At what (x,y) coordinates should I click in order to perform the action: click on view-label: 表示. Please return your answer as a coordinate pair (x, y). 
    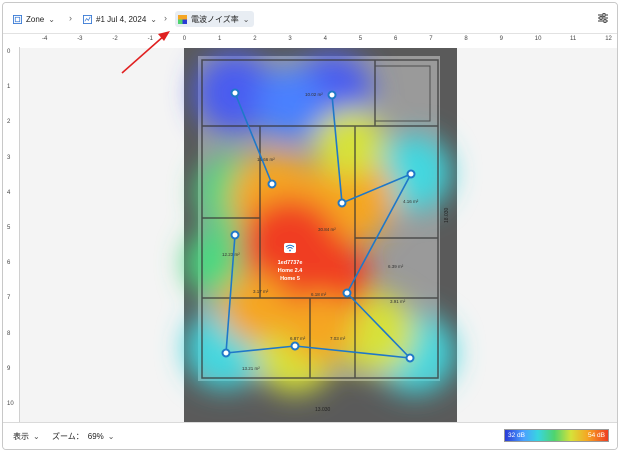
    Looking at the image, I should click on (21, 436).